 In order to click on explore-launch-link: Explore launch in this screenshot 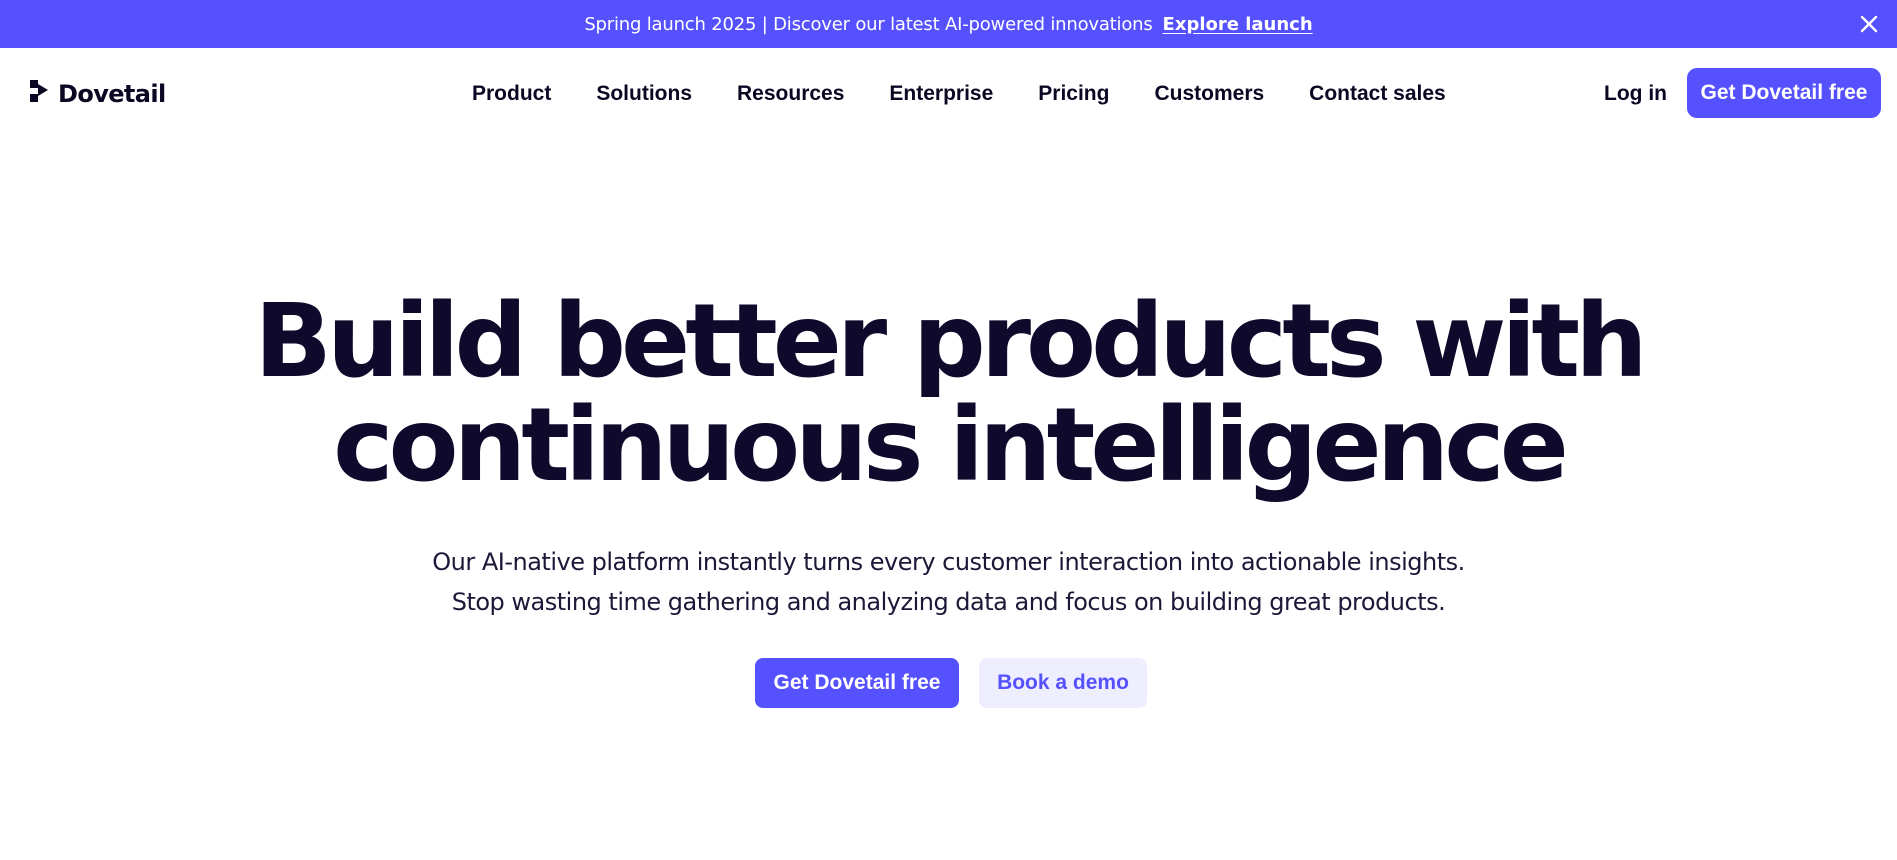, I will do `click(1238, 24)`.